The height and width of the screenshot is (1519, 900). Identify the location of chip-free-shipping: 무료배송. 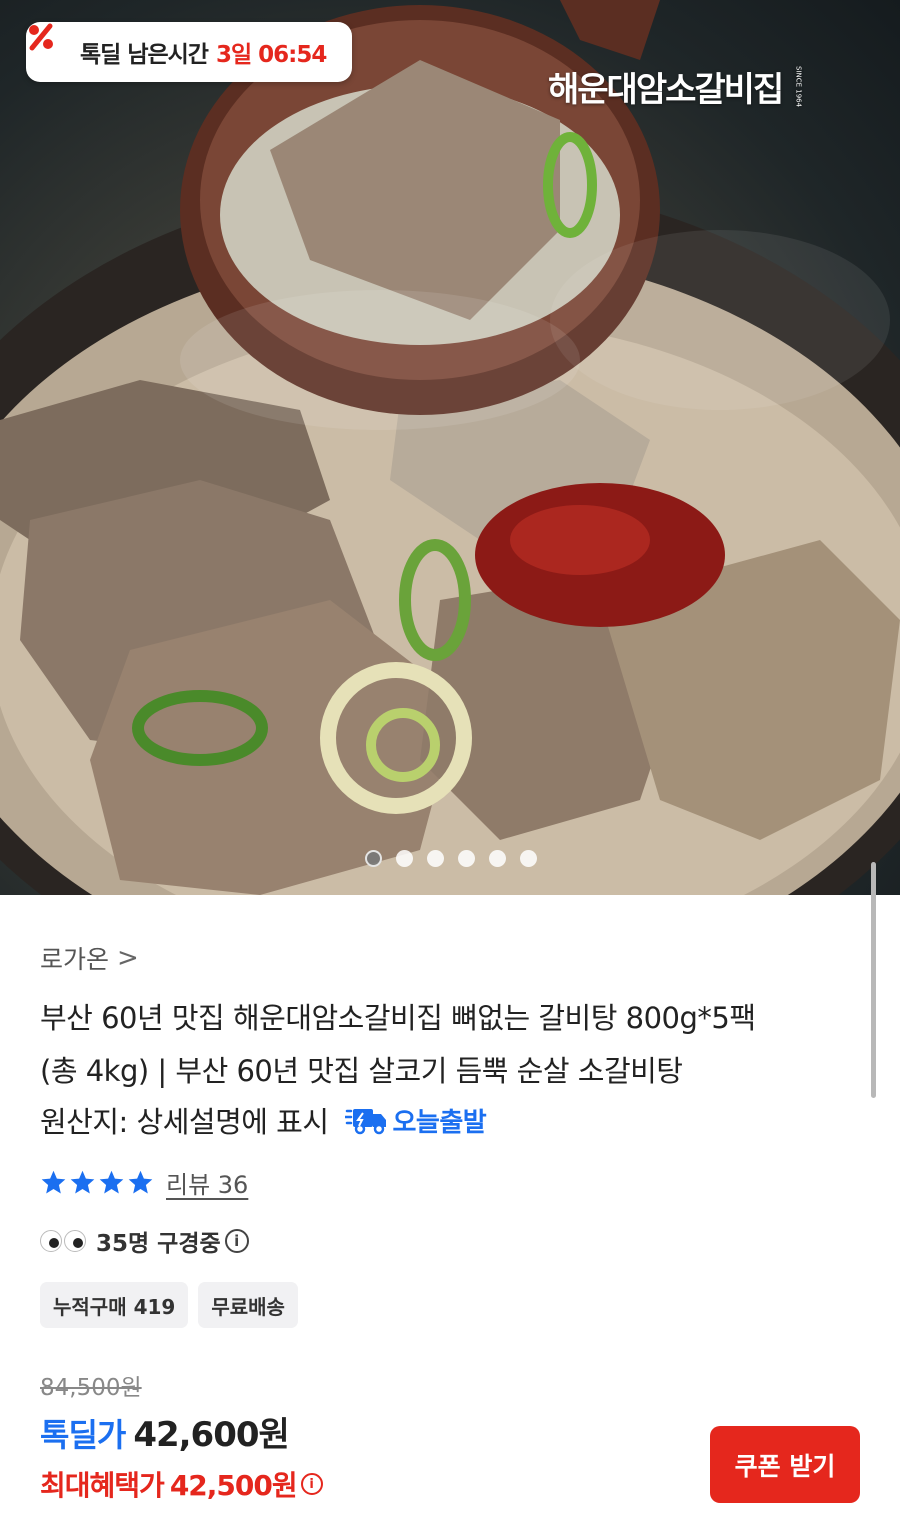
(248, 1305).